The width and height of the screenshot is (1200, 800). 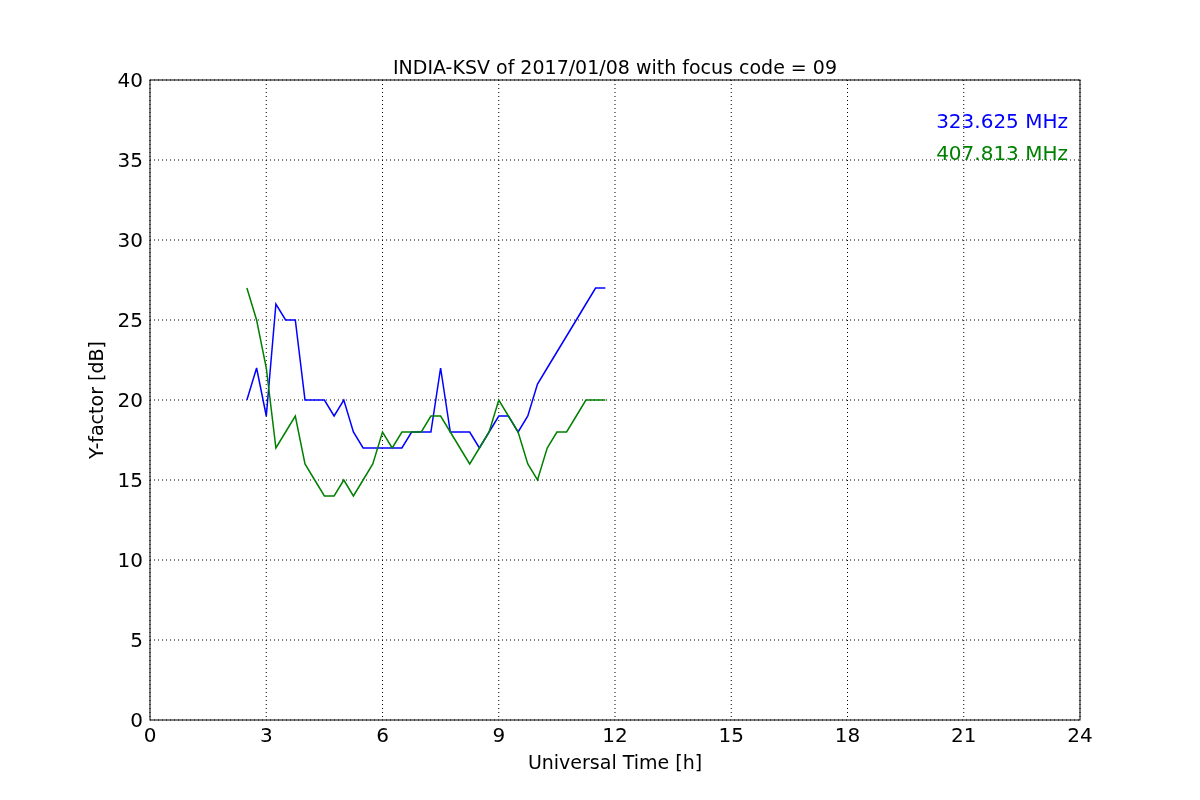 What do you see at coordinates (1080, 735) in the screenshot?
I see `x-tick-label: 24` at bounding box center [1080, 735].